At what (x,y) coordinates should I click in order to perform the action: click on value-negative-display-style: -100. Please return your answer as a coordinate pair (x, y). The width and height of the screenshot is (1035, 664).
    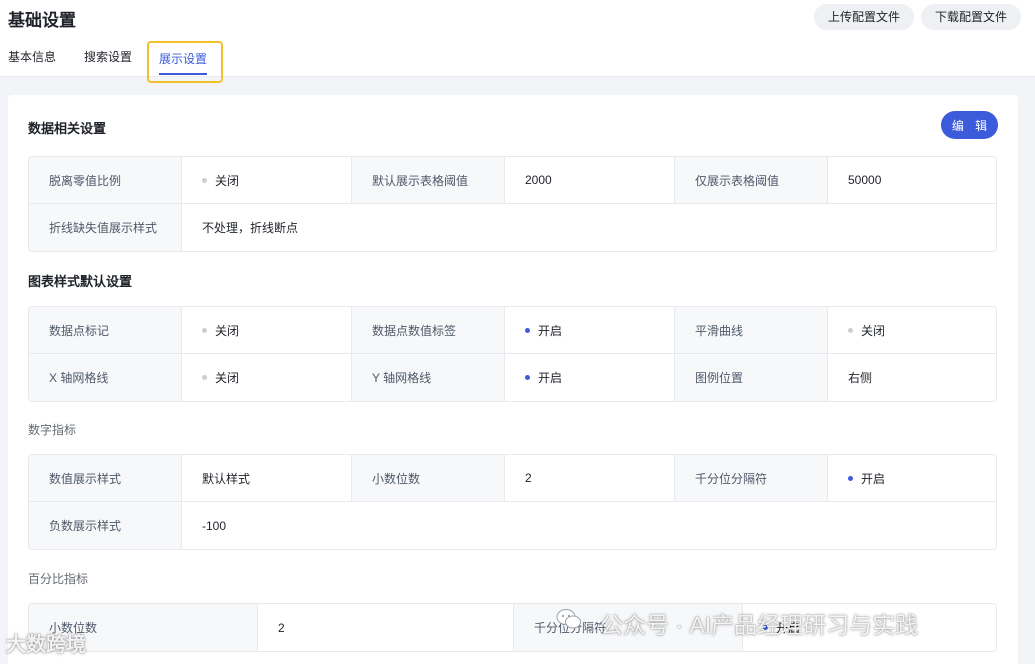
    Looking at the image, I should click on (589, 525).